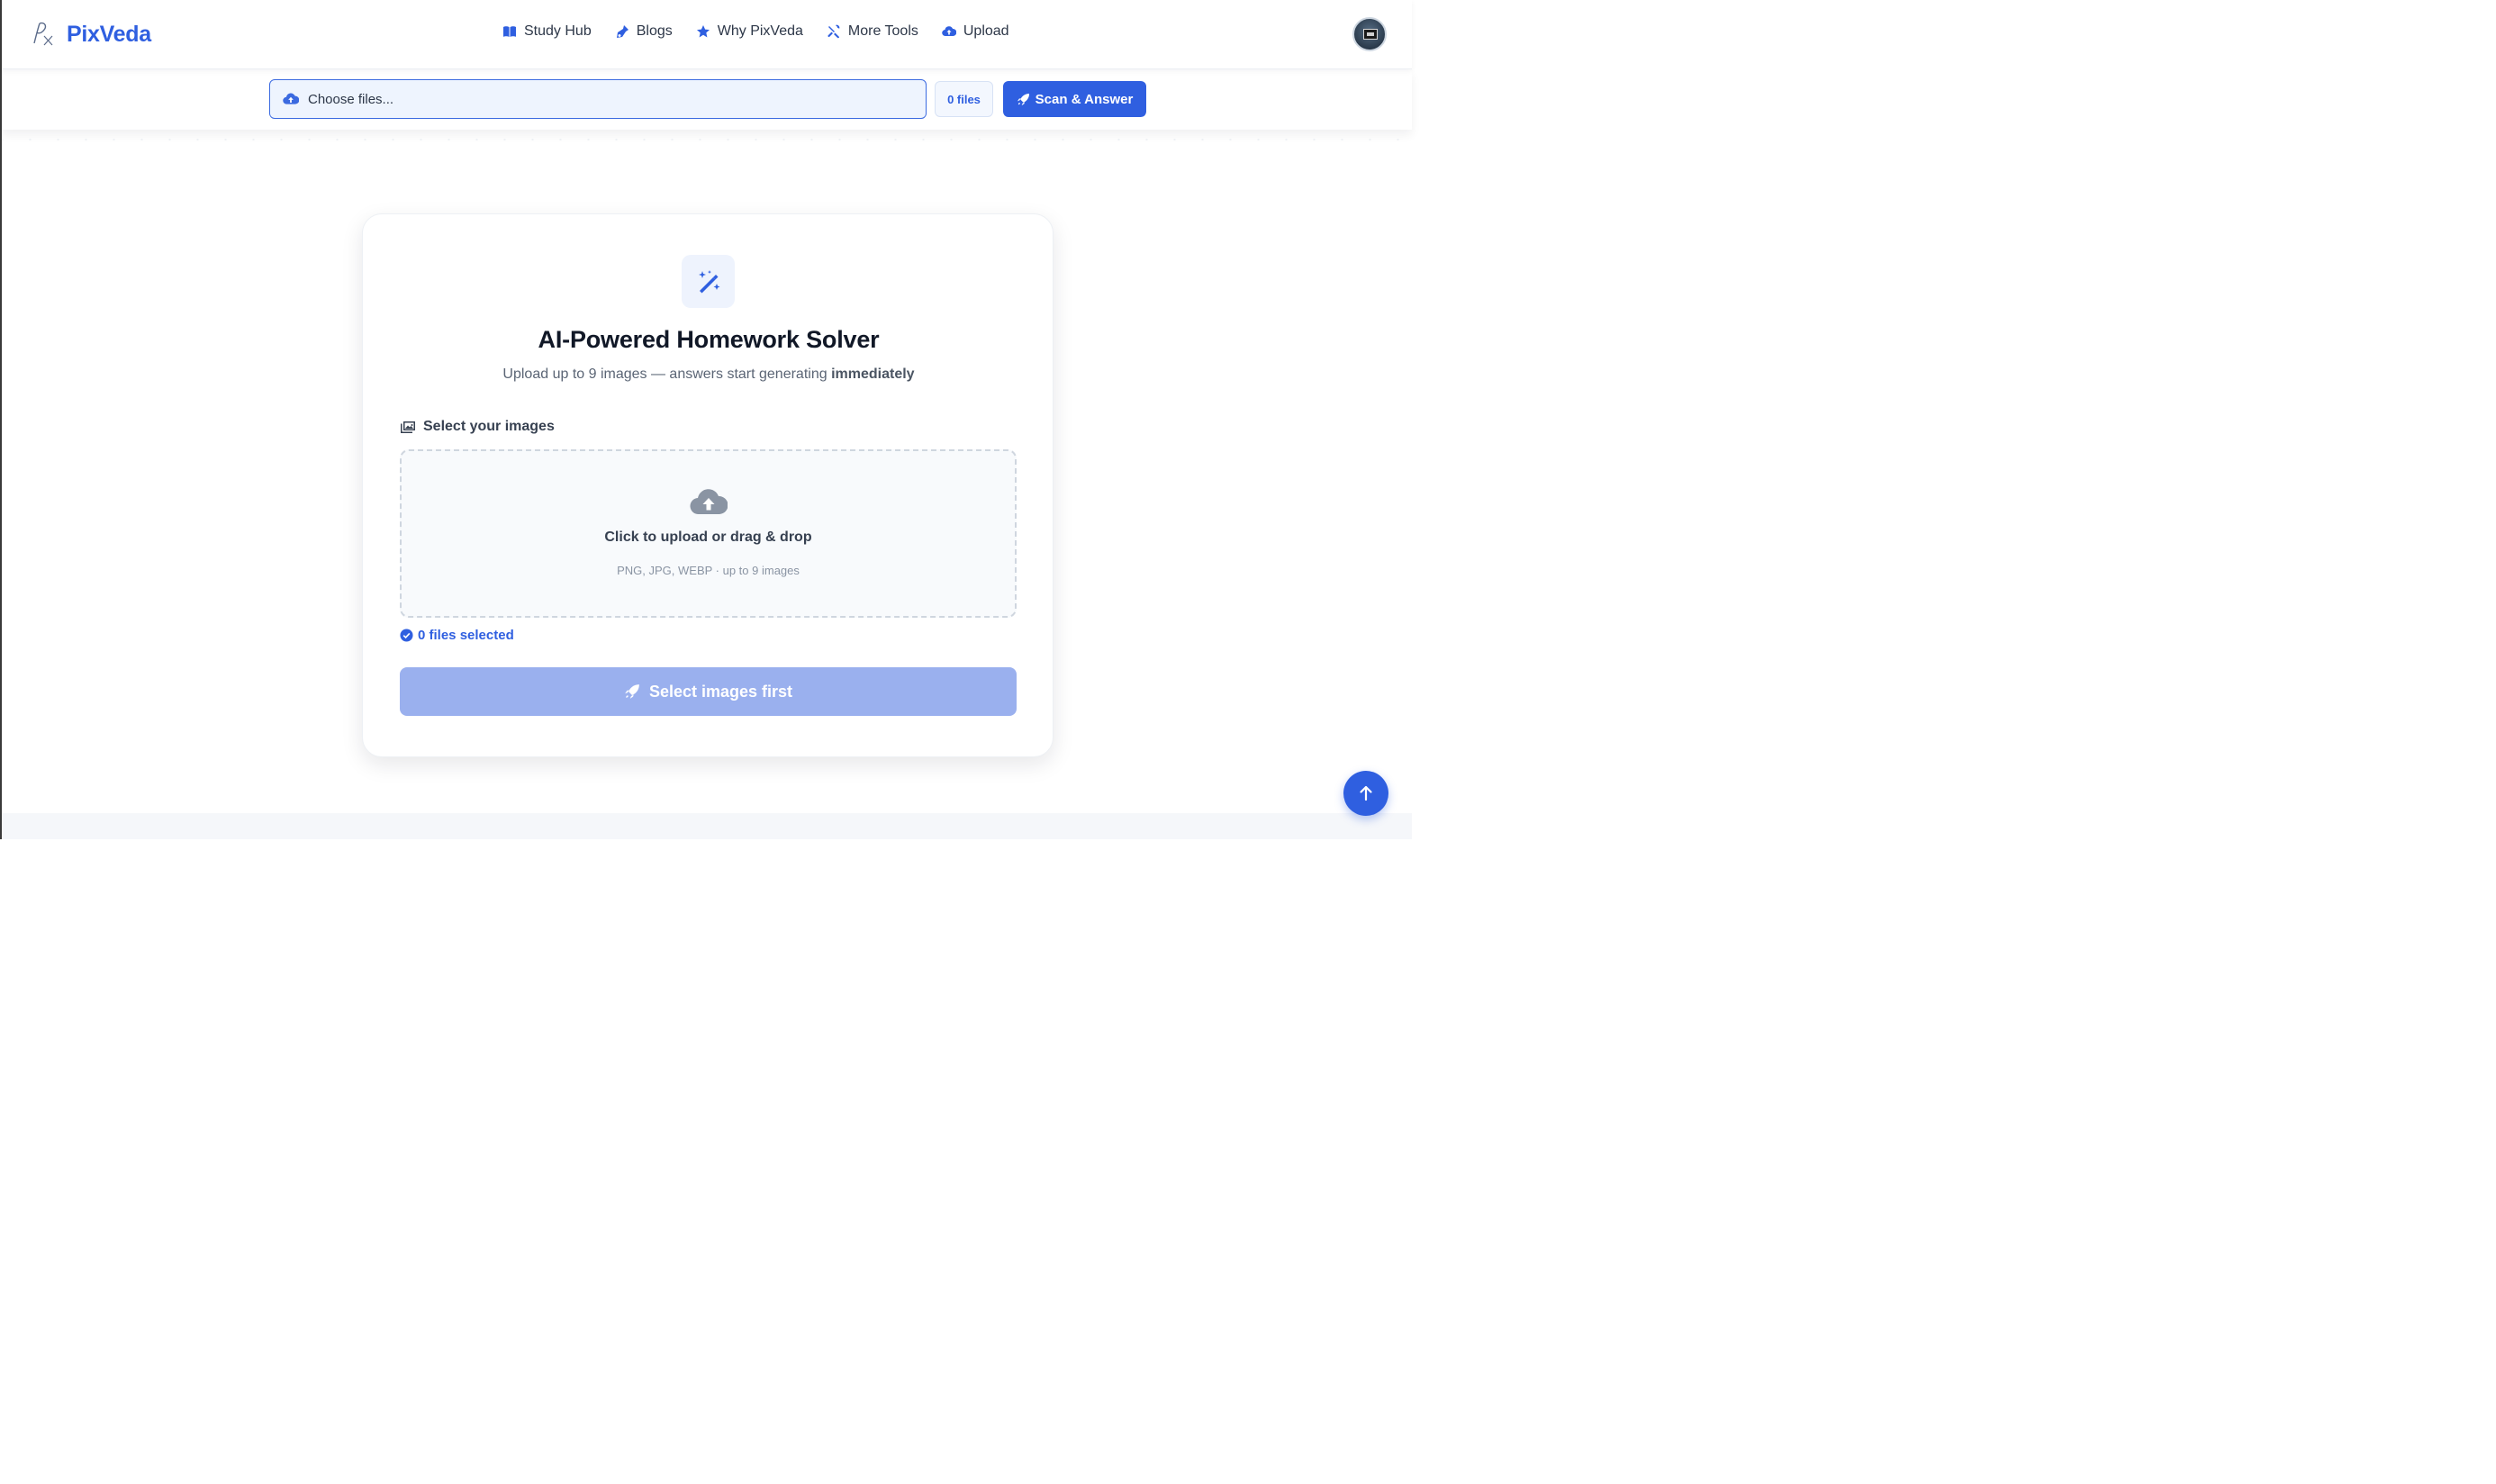 The width and height of the screenshot is (2496, 1484). Describe the element at coordinates (510, 32) in the screenshot. I see `book-open-icon` at that location.